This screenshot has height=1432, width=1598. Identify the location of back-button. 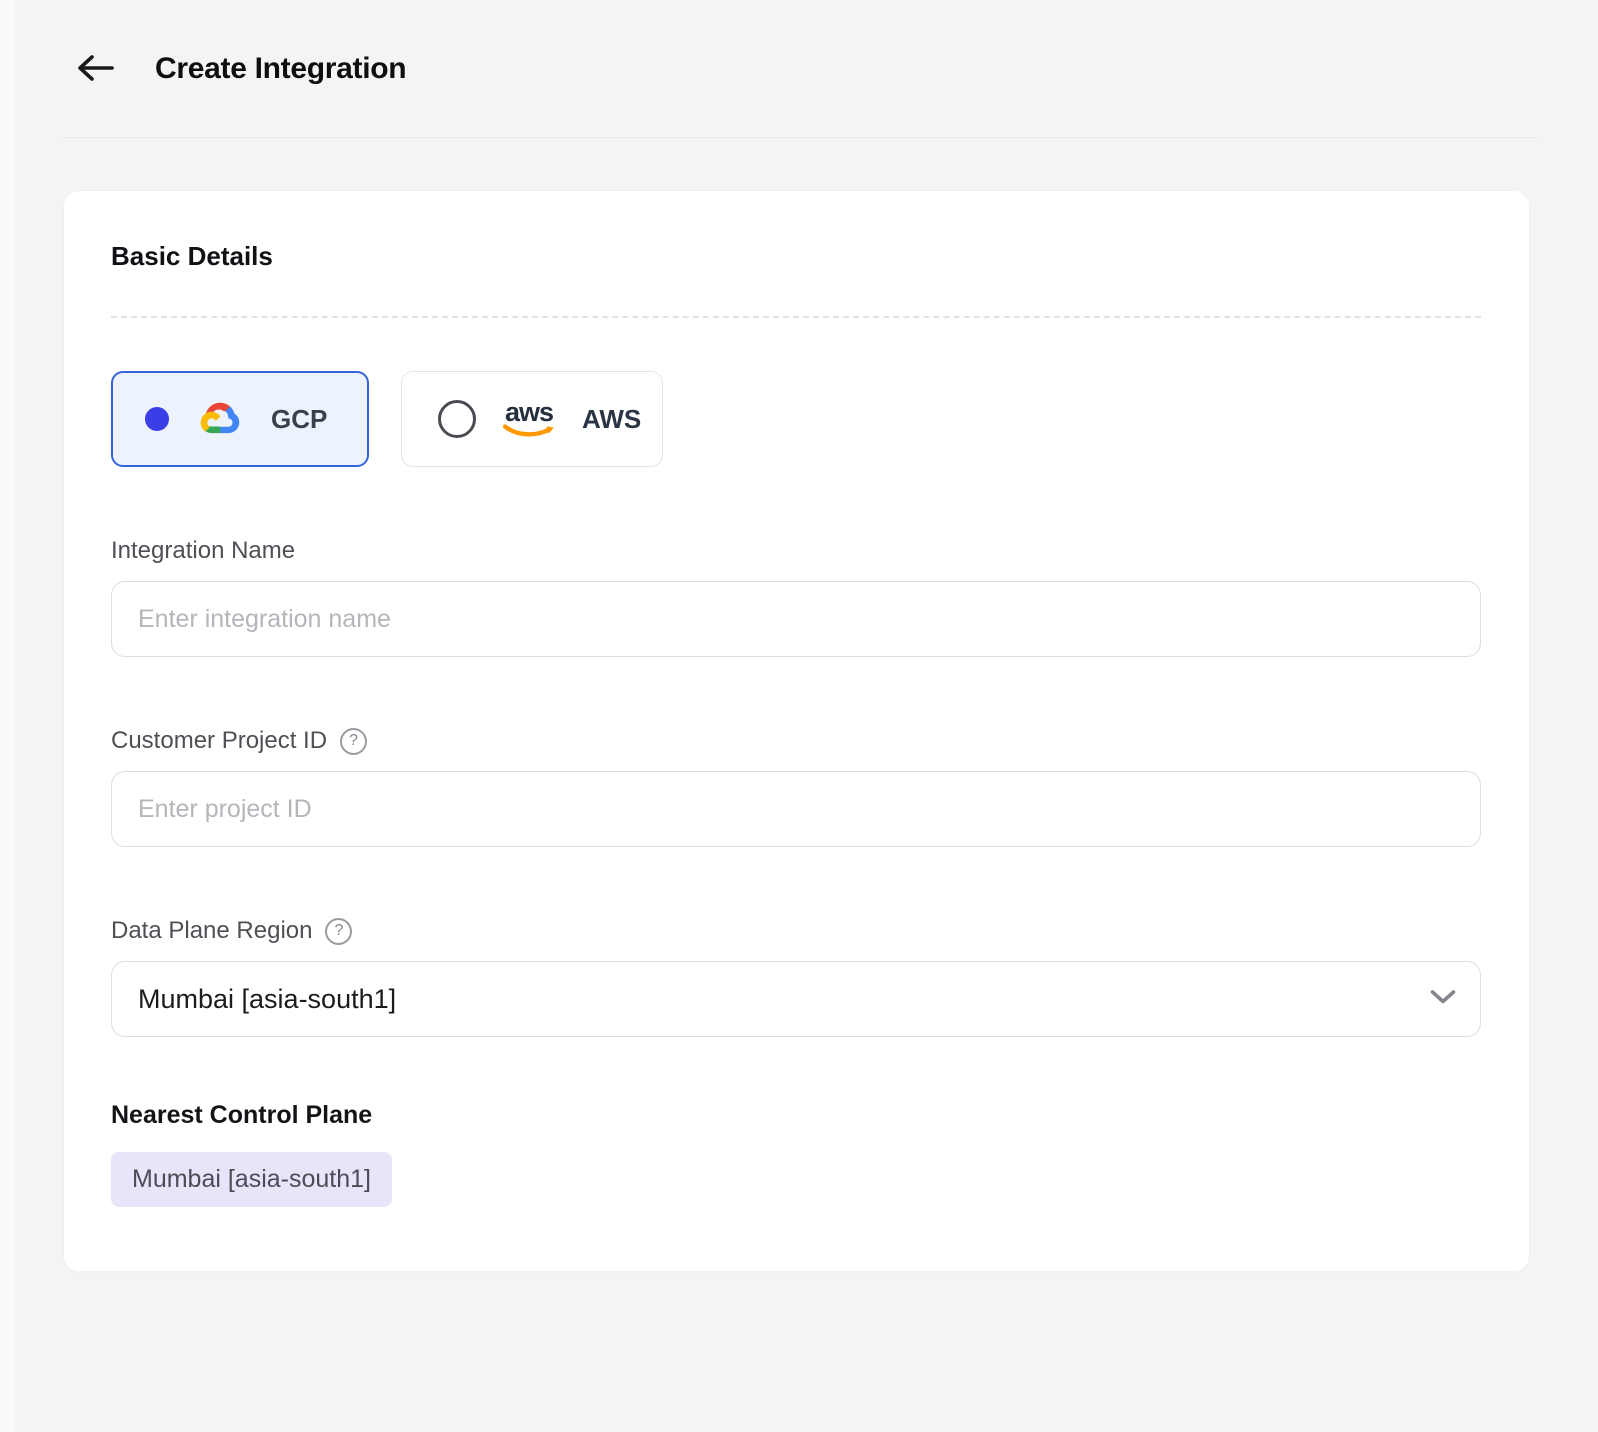
(95, 69).